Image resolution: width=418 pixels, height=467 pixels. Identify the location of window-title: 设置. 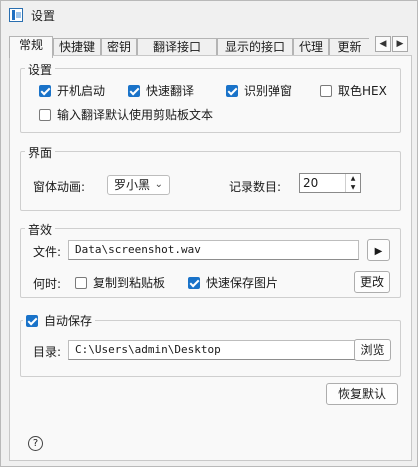
(43, 16).